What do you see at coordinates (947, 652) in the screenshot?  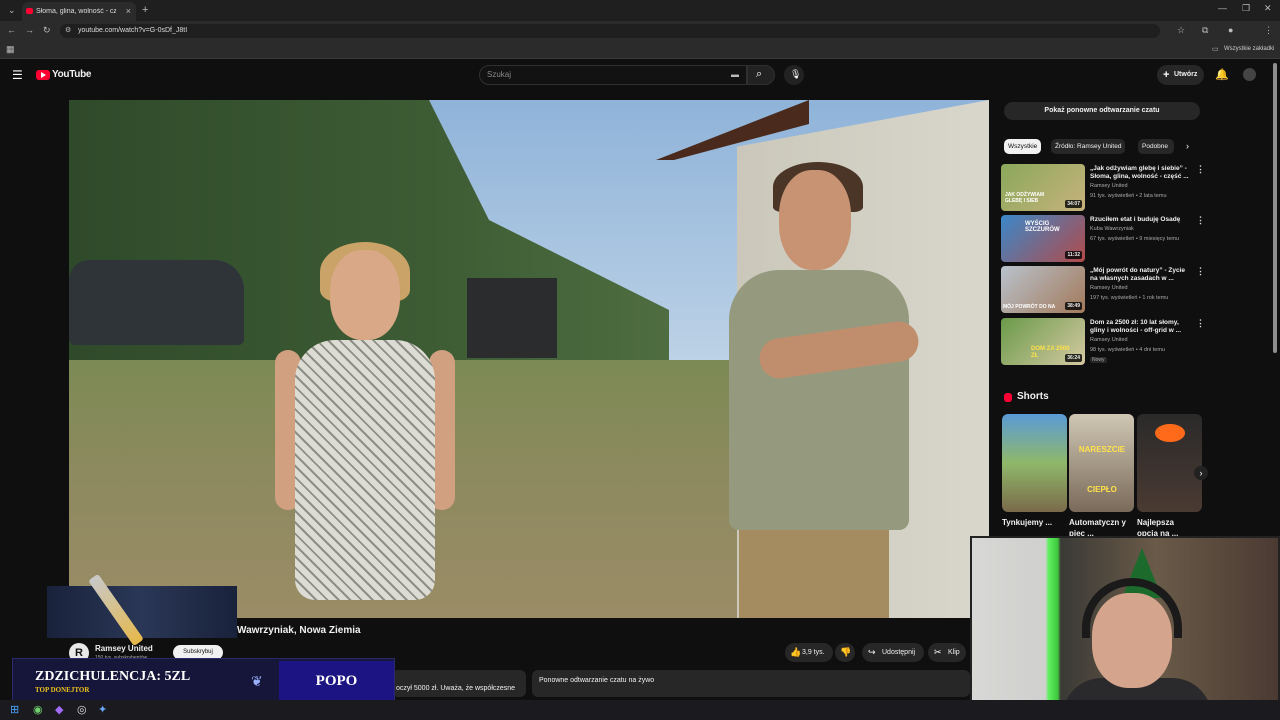 I see `clip-button: ✂ Klip` at bounding box center [947, 652].